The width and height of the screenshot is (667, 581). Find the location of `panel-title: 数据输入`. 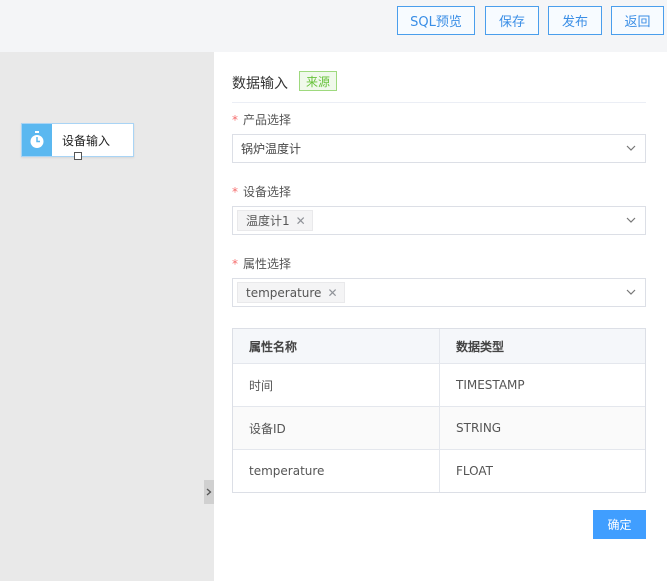

panel-title: 数据输入 is located at coordinates (260, 84).